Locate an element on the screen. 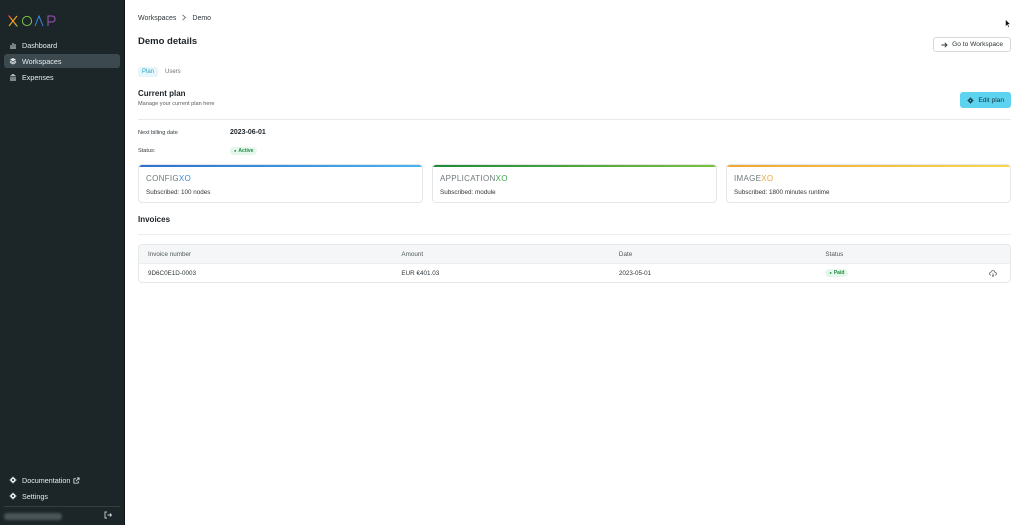 The height and width of the screenshot is (525, 1024). bar-chart-icon is located at coordinates (13, 45).